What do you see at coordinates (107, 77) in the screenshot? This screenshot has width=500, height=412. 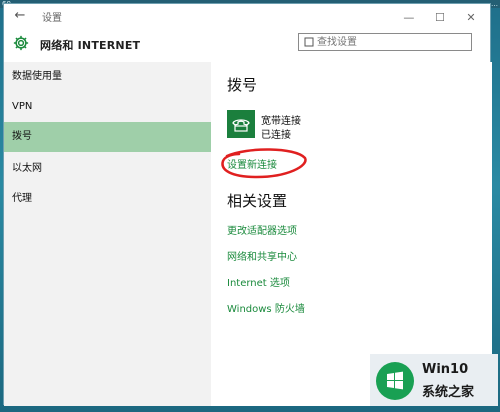 I see `sidebar-item-data-usage: 数据使用量` at bounding box center [107, 77].